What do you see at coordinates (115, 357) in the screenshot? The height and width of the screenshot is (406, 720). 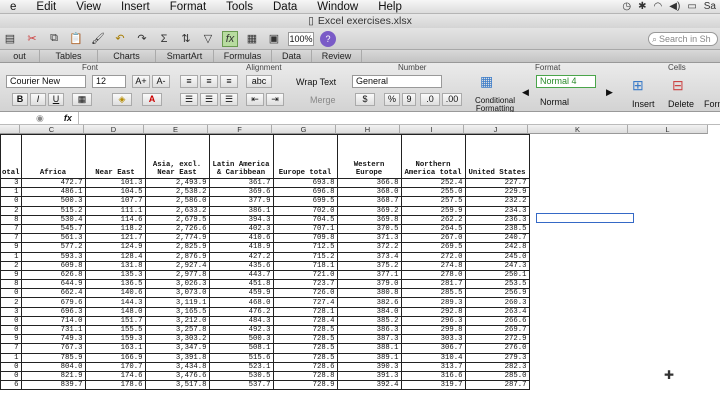 I see `table-cell: 166.9` at bounding box center [115, 357].